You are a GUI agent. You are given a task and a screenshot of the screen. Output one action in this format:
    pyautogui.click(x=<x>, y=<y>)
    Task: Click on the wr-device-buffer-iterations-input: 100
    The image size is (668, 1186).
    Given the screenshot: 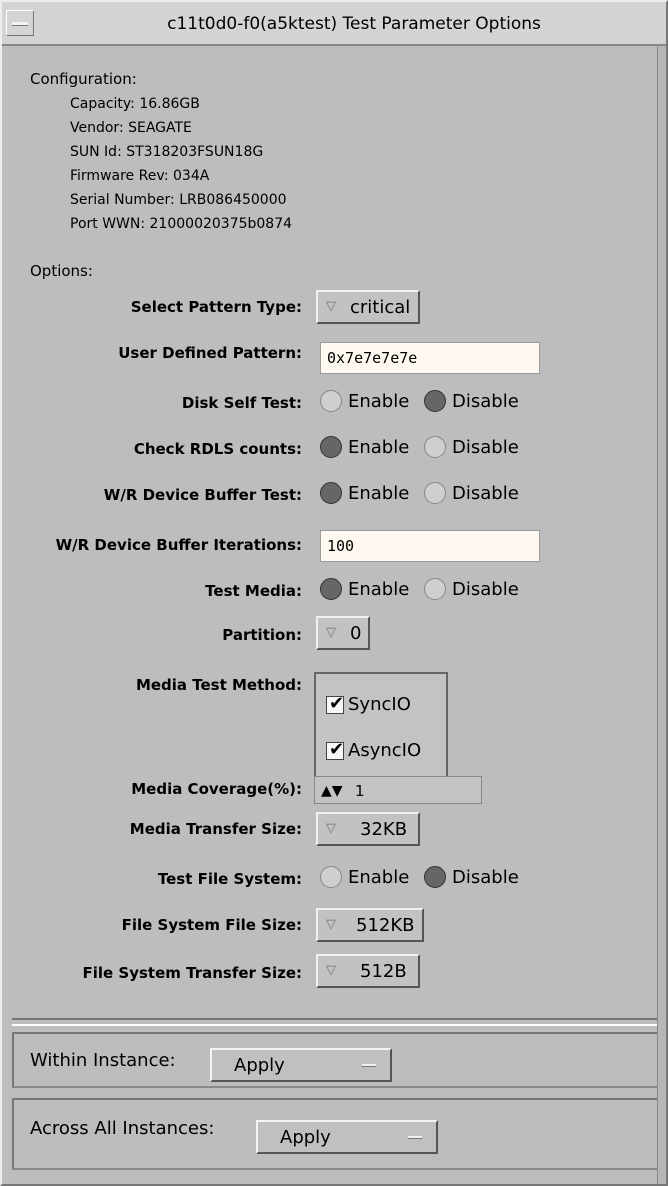 What is the action you would take?
    pyautogui.click(x=430, y=546)
    